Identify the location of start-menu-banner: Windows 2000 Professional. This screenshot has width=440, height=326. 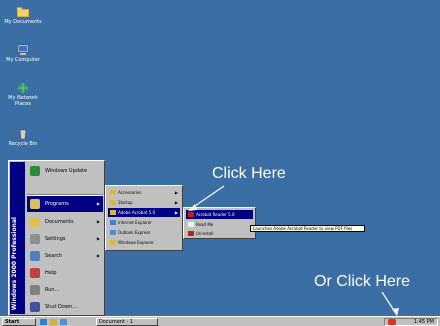
(17, 238).